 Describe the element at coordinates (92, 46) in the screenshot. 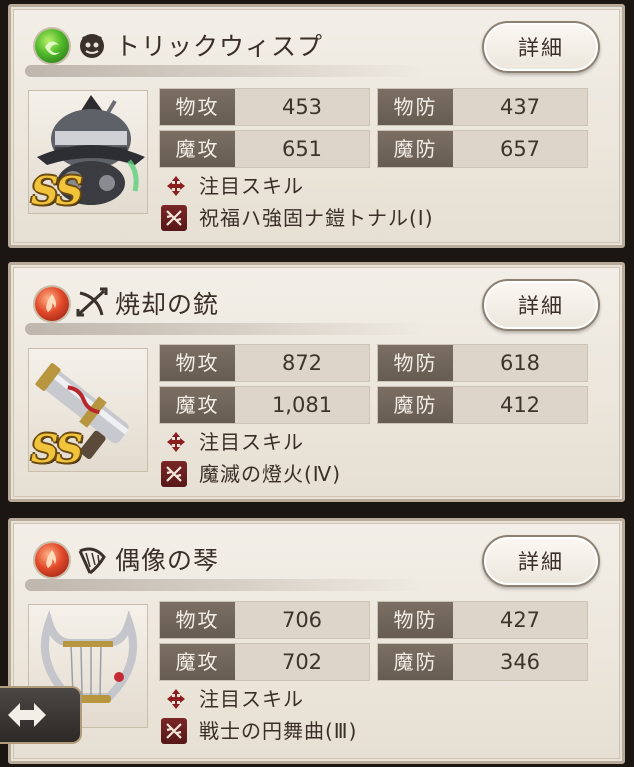

I see `spirit-mask-icon` at that location.